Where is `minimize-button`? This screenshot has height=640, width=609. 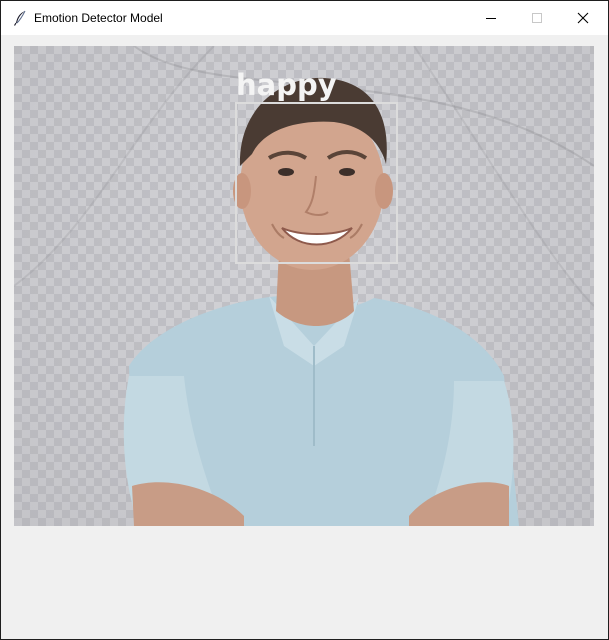
minimize-button is located at coordinates (491, 18).